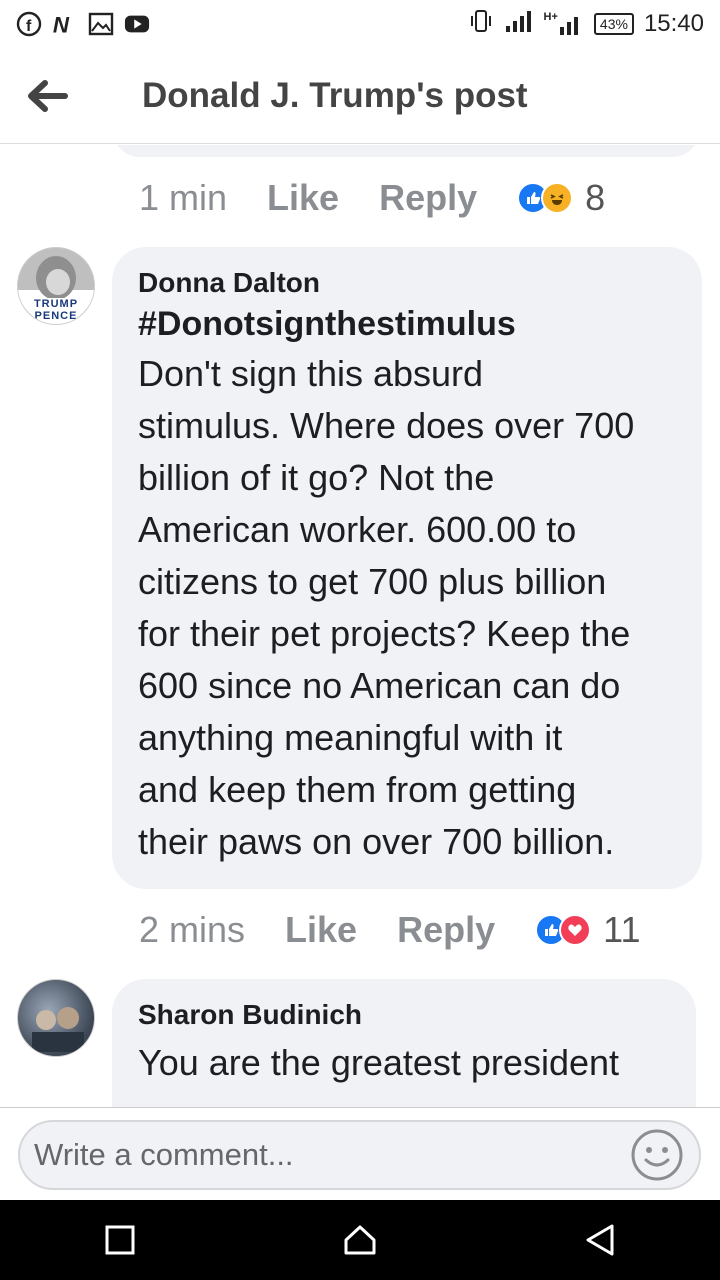 The image size is (720, 1280). What do you see at coordinates (407, 283) in the screenshot?
I see `comment-author: Donna Dalton` at bounding box center [407, 283].